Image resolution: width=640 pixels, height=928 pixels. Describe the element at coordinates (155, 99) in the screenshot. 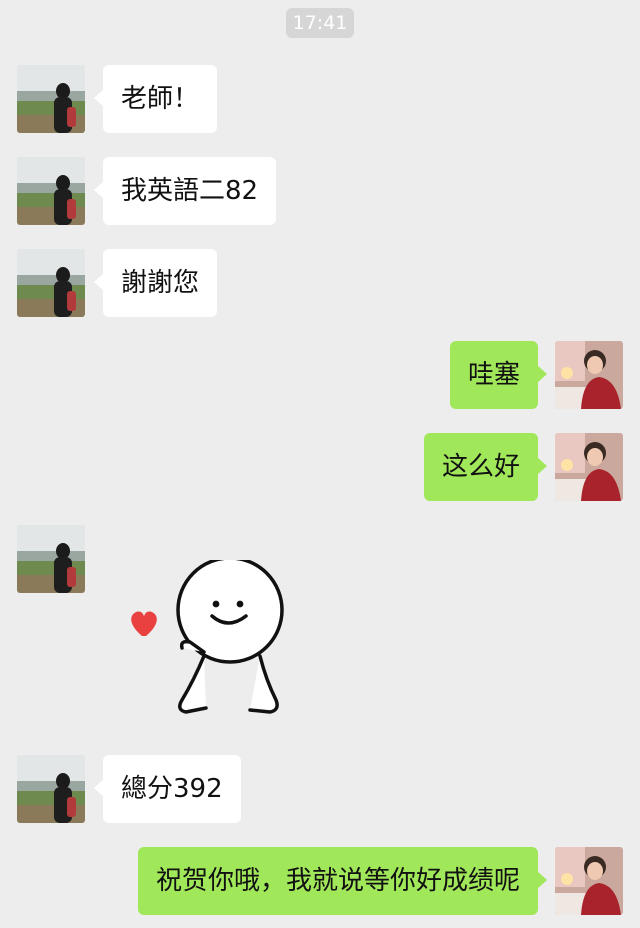

I see `incoming-message-bubble: 老師！` at that location.